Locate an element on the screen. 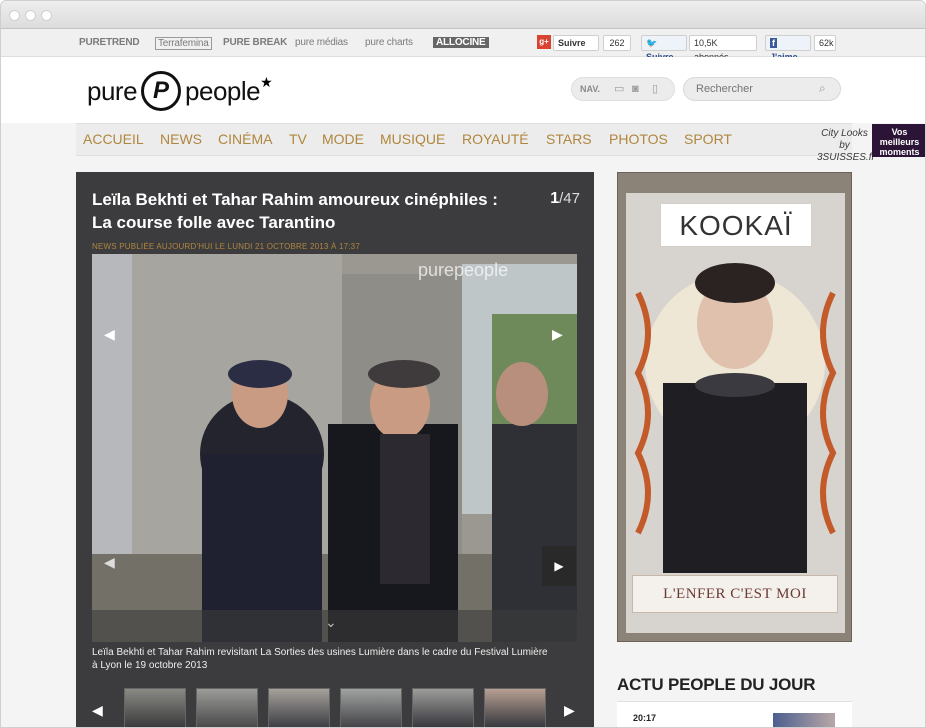 This screenshot has height=728, width=926. facebook-icon: f is located at coordinates (773, 43).